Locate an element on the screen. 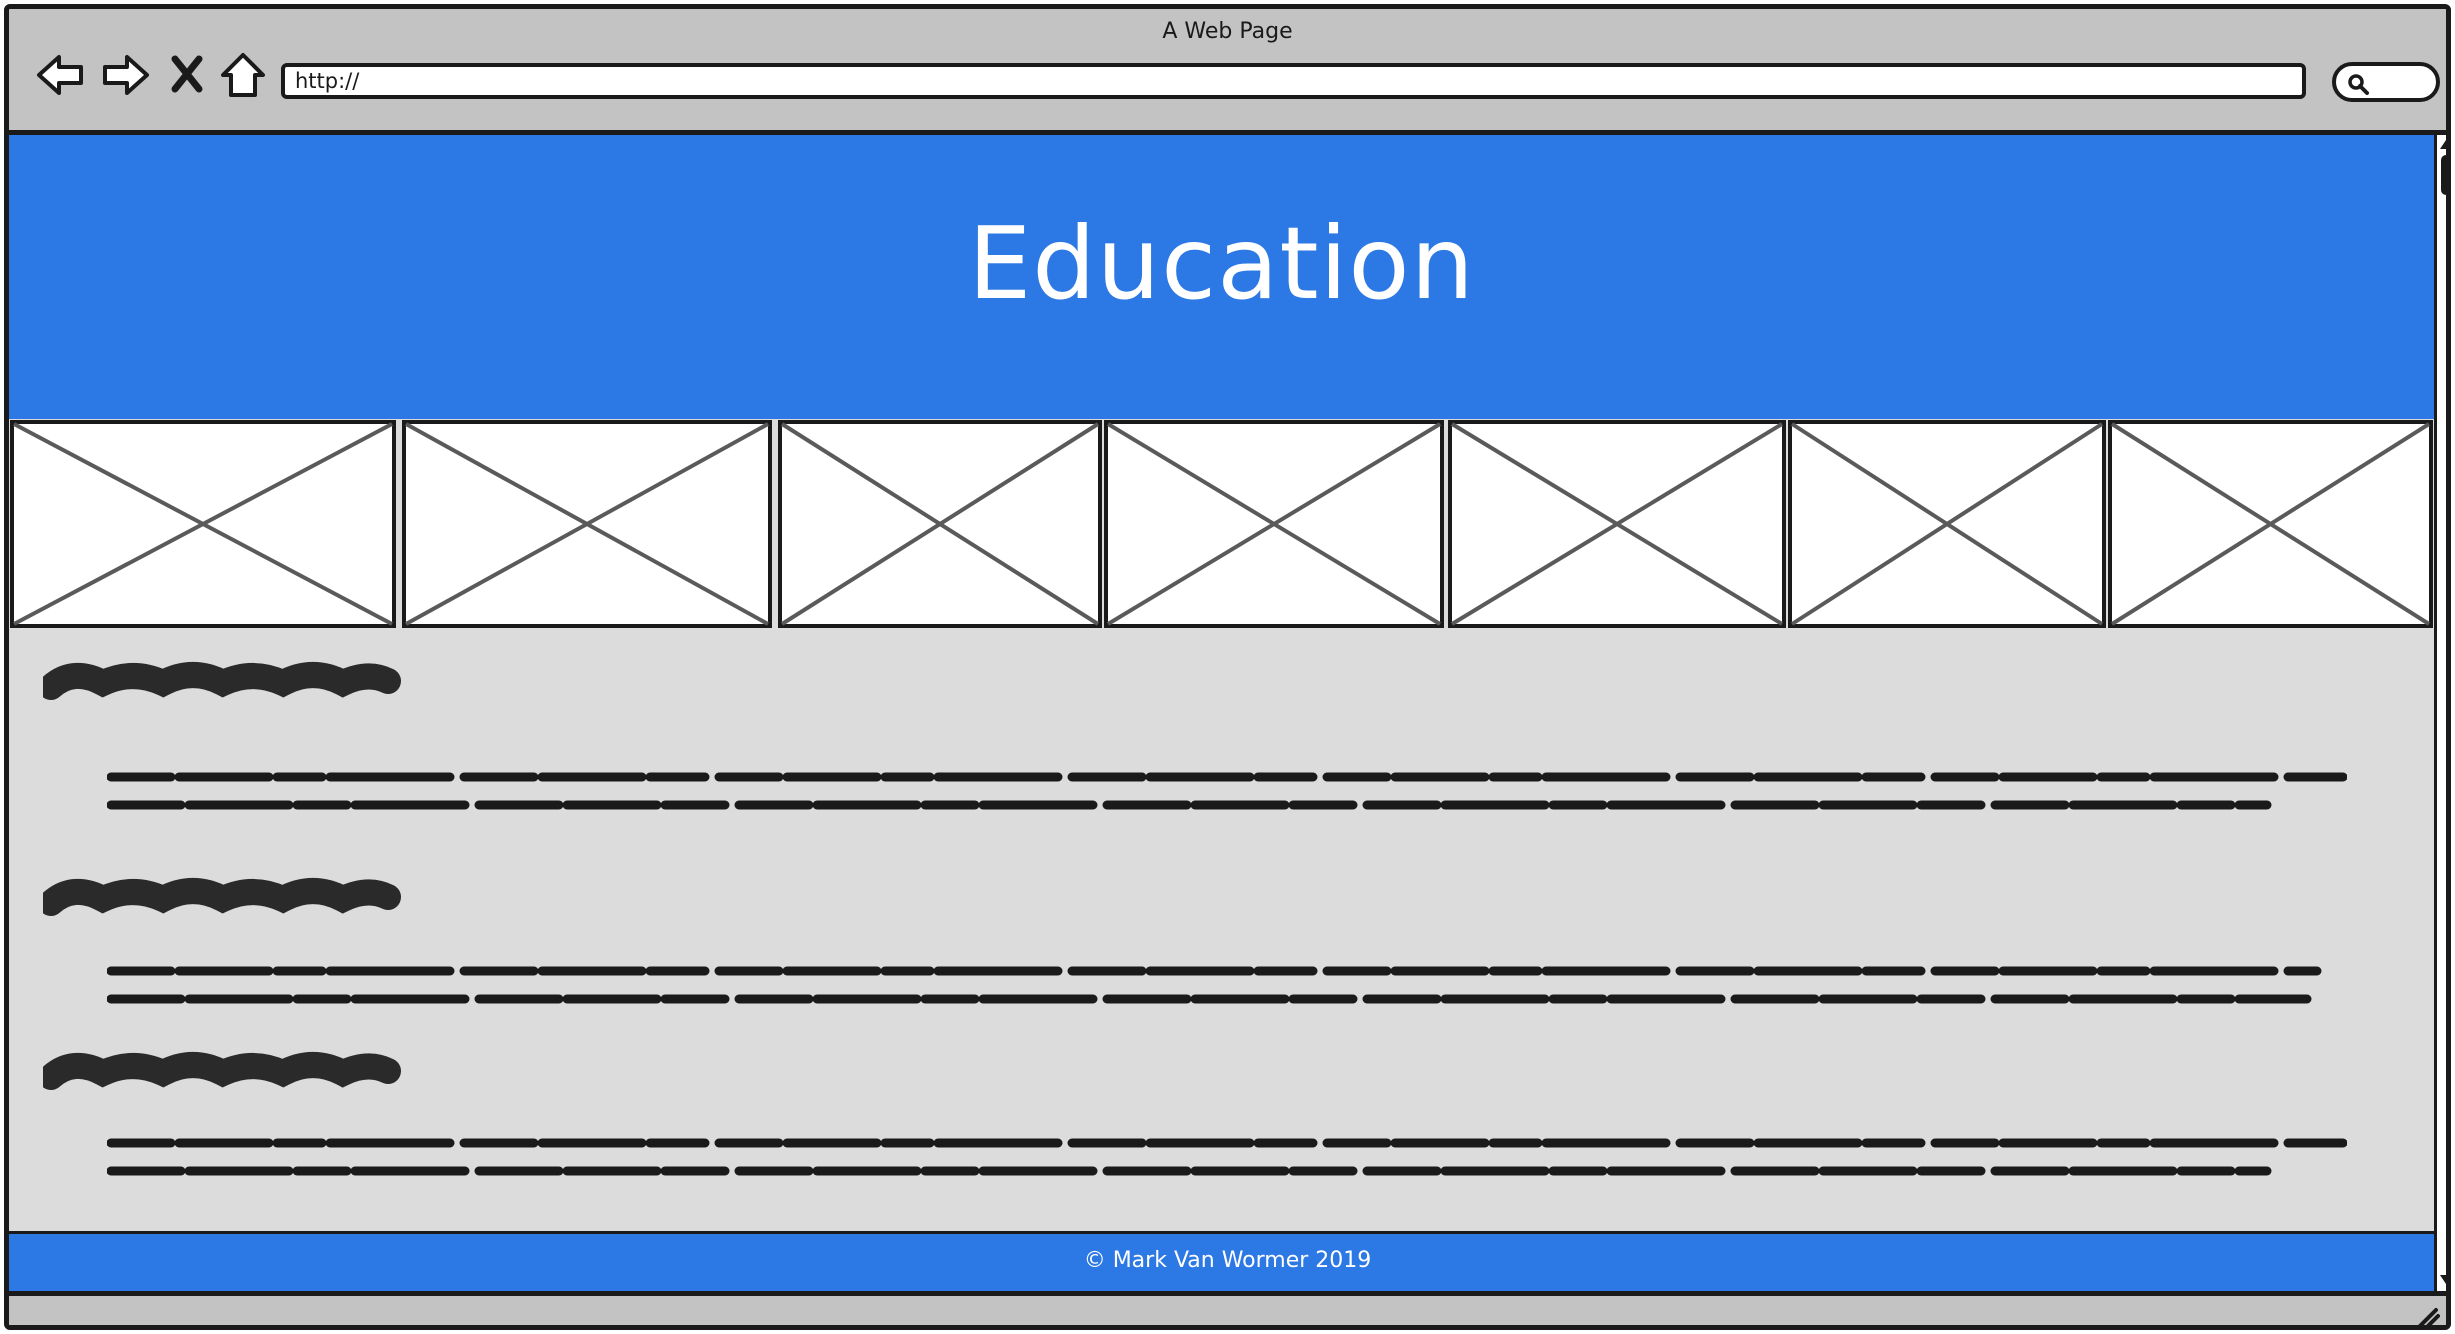  scroll-down-icon is located at coordinates (2444, 1280).